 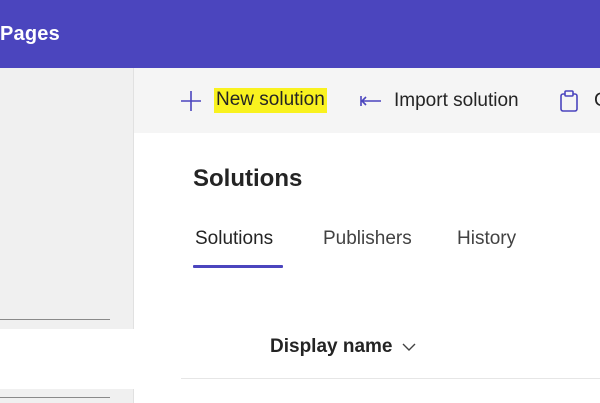 What do you see at coordinates (569, 100) in the screenshot?
I see `clipboard-icon` at bounding box center [569, 100].